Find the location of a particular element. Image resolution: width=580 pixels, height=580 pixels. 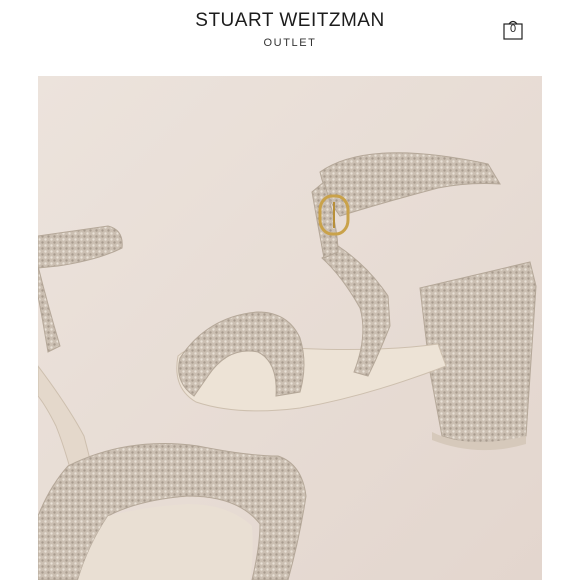

site-header: STUART WEITZMAN OUTLET 0 is located at coordinates (290, 38).